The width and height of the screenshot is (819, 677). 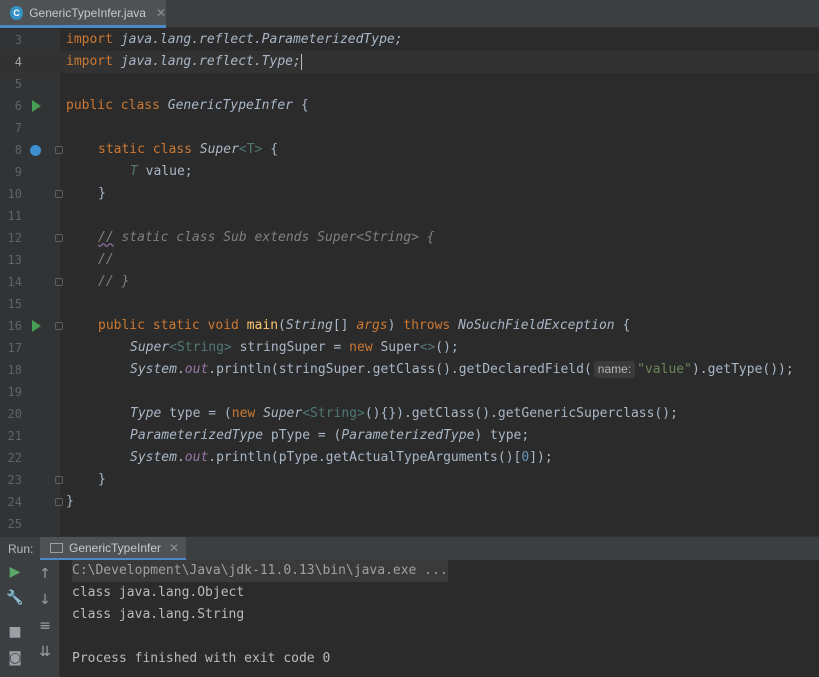 I want to click on line-number: 3, so click(x=18, y=40).